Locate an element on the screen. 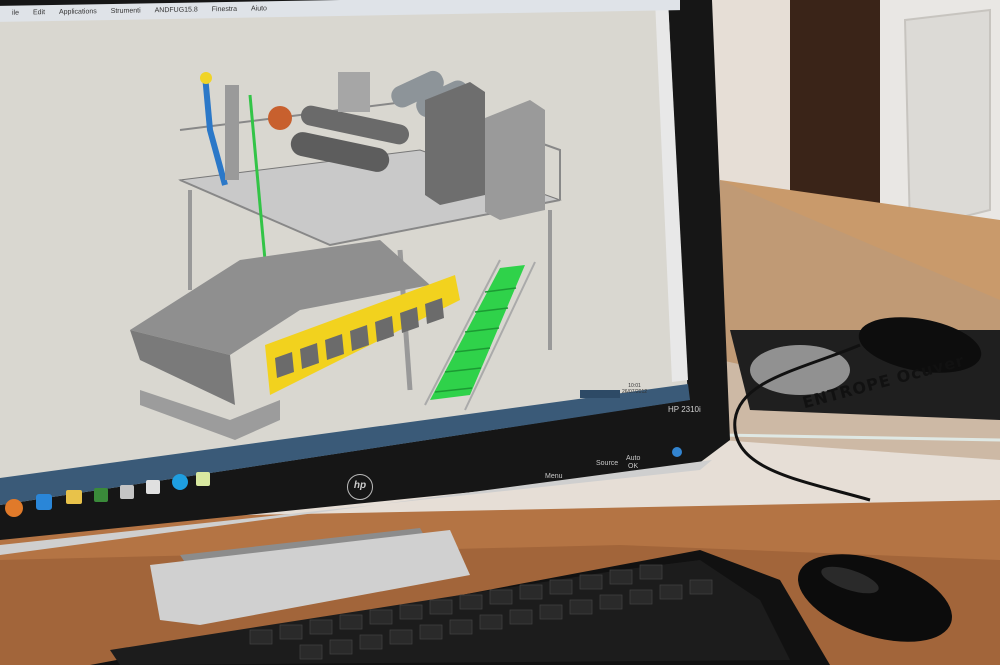 This screenshot has height=665, width=1000. tray-icons is located at coordinates (600, 394).